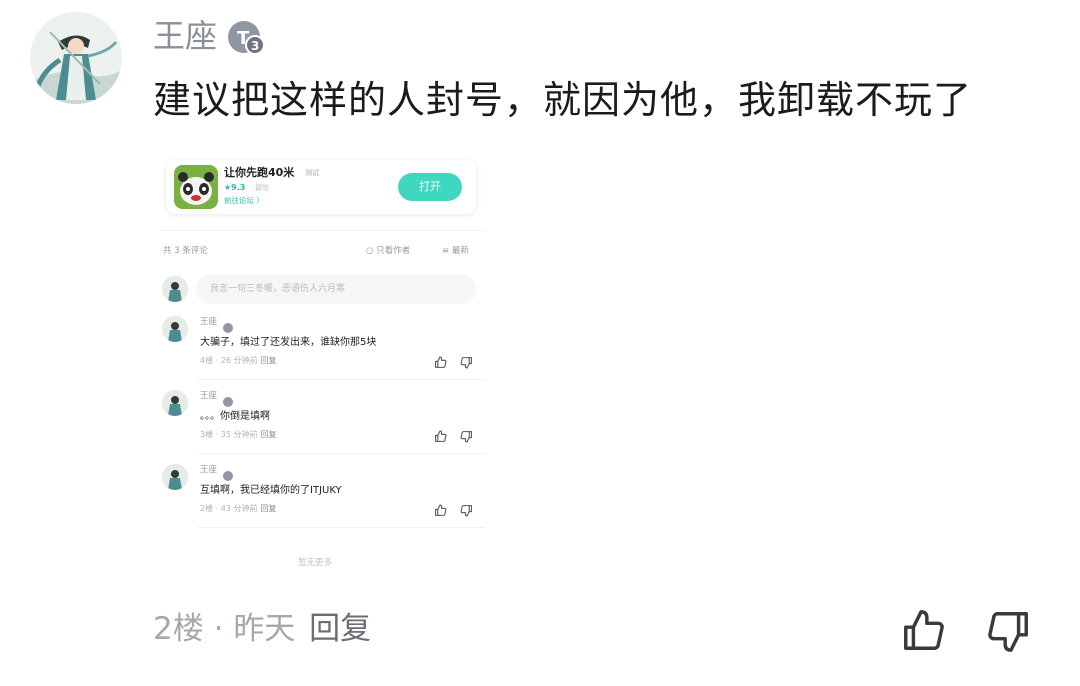 The height and width of the screenshot is (686, 1080). I want to click on comment-text: 大骗子，填过了还发出来，谁缺你那5块, so click(288, 342).